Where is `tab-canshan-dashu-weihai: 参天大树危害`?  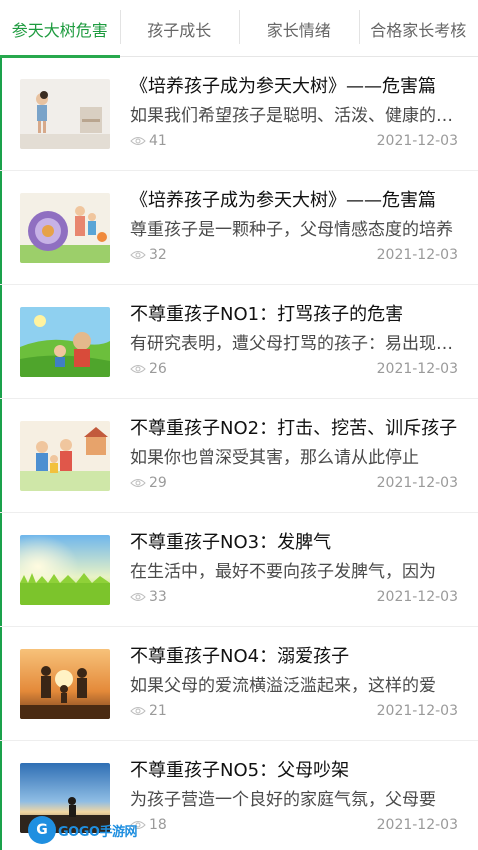 tab-canshan-dashu-weihai: 参天大树危害 is located at coordinates (60, 29).